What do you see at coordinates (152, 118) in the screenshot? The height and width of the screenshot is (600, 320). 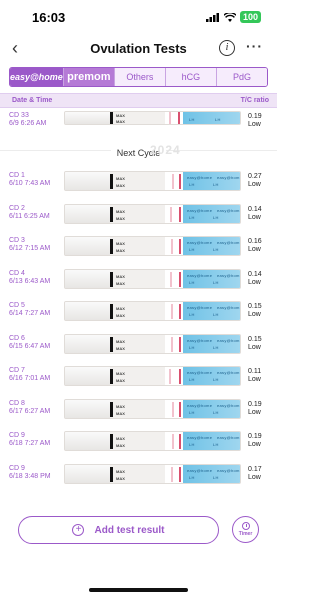 I see `test-strip-image: MAX MAX LH LH` at bounding box center [152, 118].